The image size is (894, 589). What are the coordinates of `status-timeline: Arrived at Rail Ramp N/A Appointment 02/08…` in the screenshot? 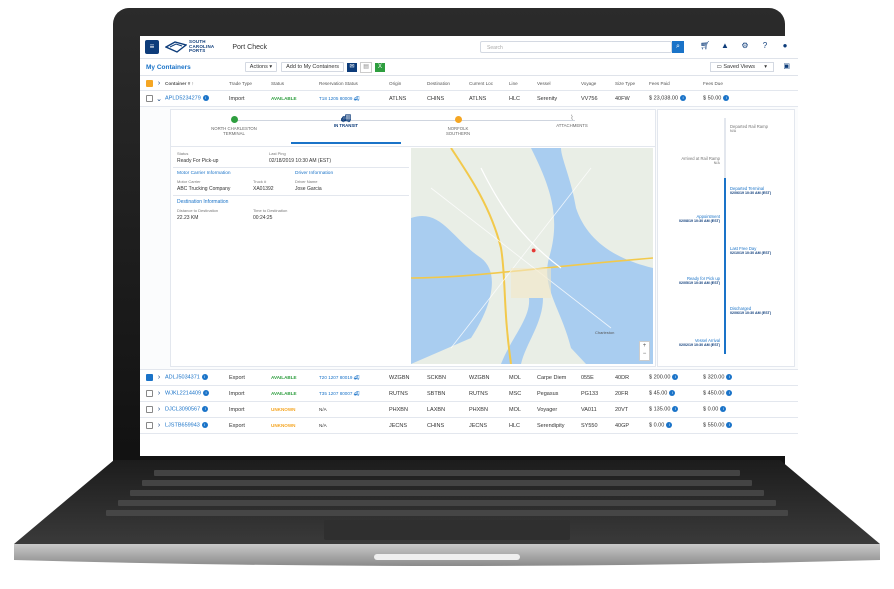 It's located at (726, 238).